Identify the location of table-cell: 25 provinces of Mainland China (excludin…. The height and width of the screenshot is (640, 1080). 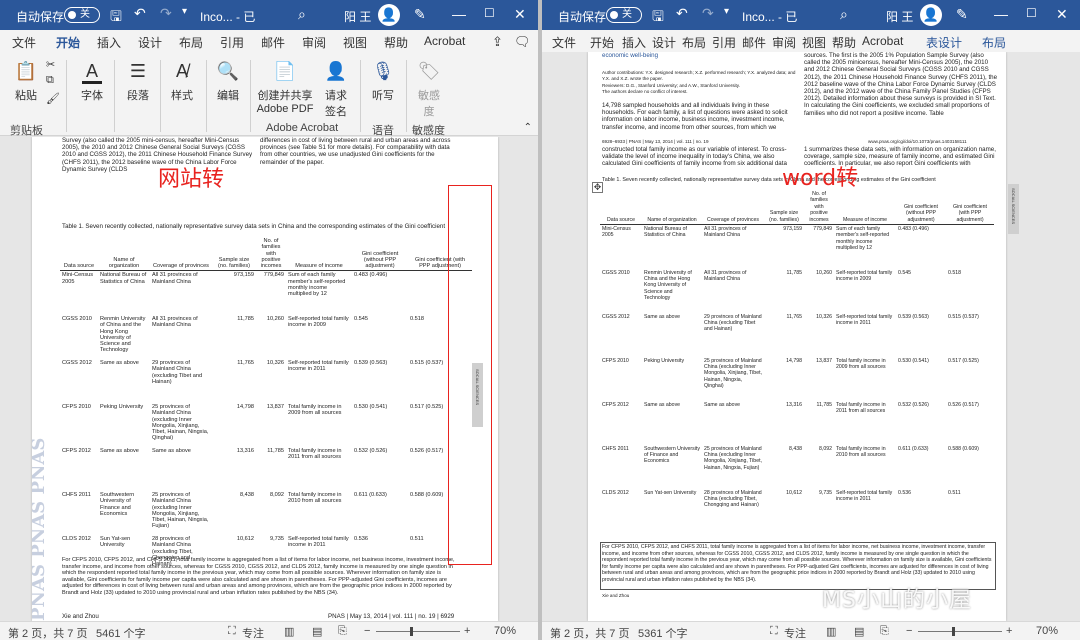
(180, 422).